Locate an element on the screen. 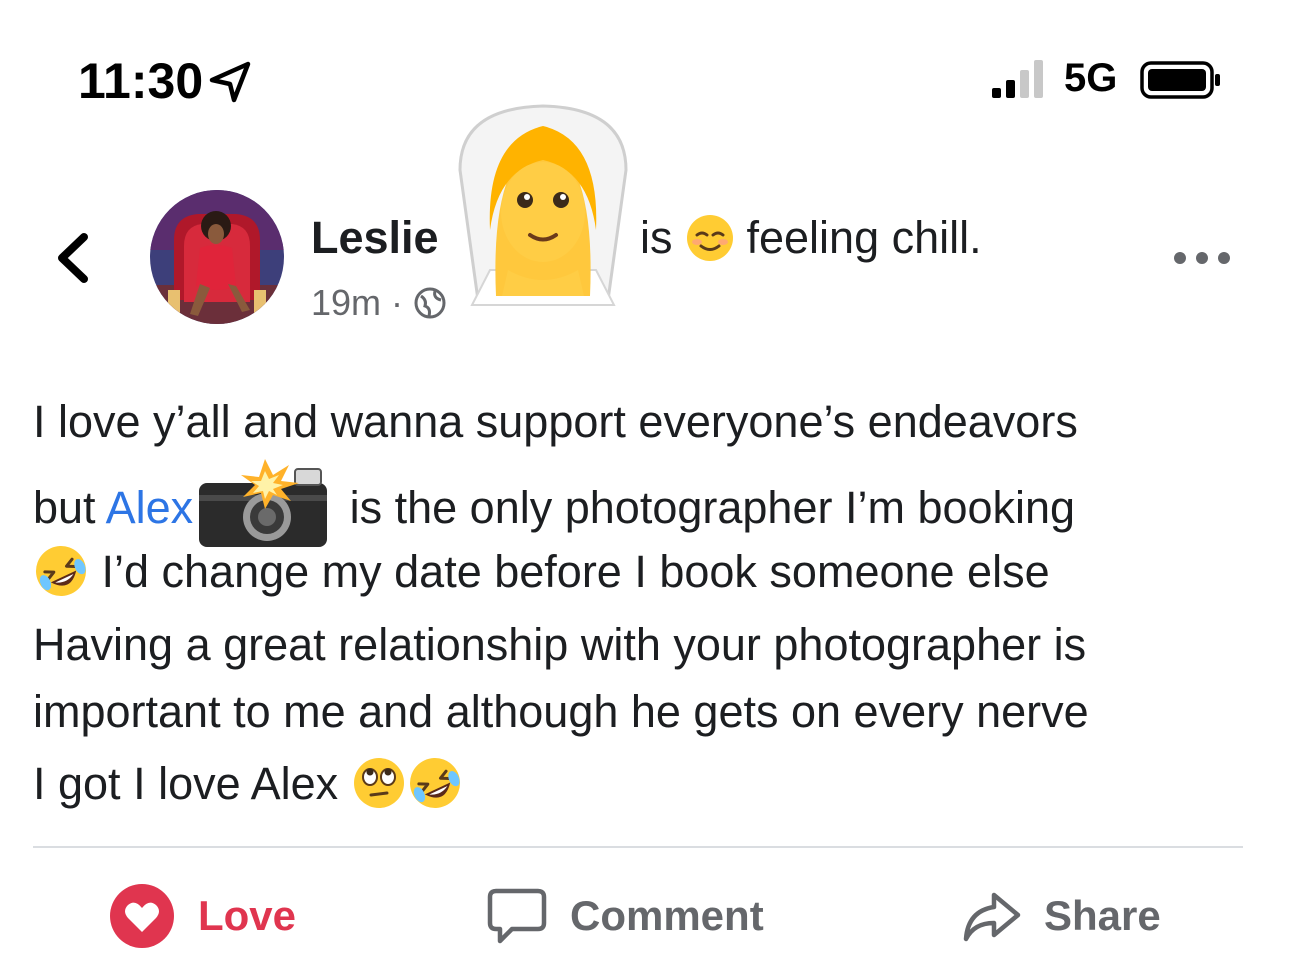 The image size is (1290, 973). face-with-rolling-eyes-emoji is located at coordinates (378, 783).